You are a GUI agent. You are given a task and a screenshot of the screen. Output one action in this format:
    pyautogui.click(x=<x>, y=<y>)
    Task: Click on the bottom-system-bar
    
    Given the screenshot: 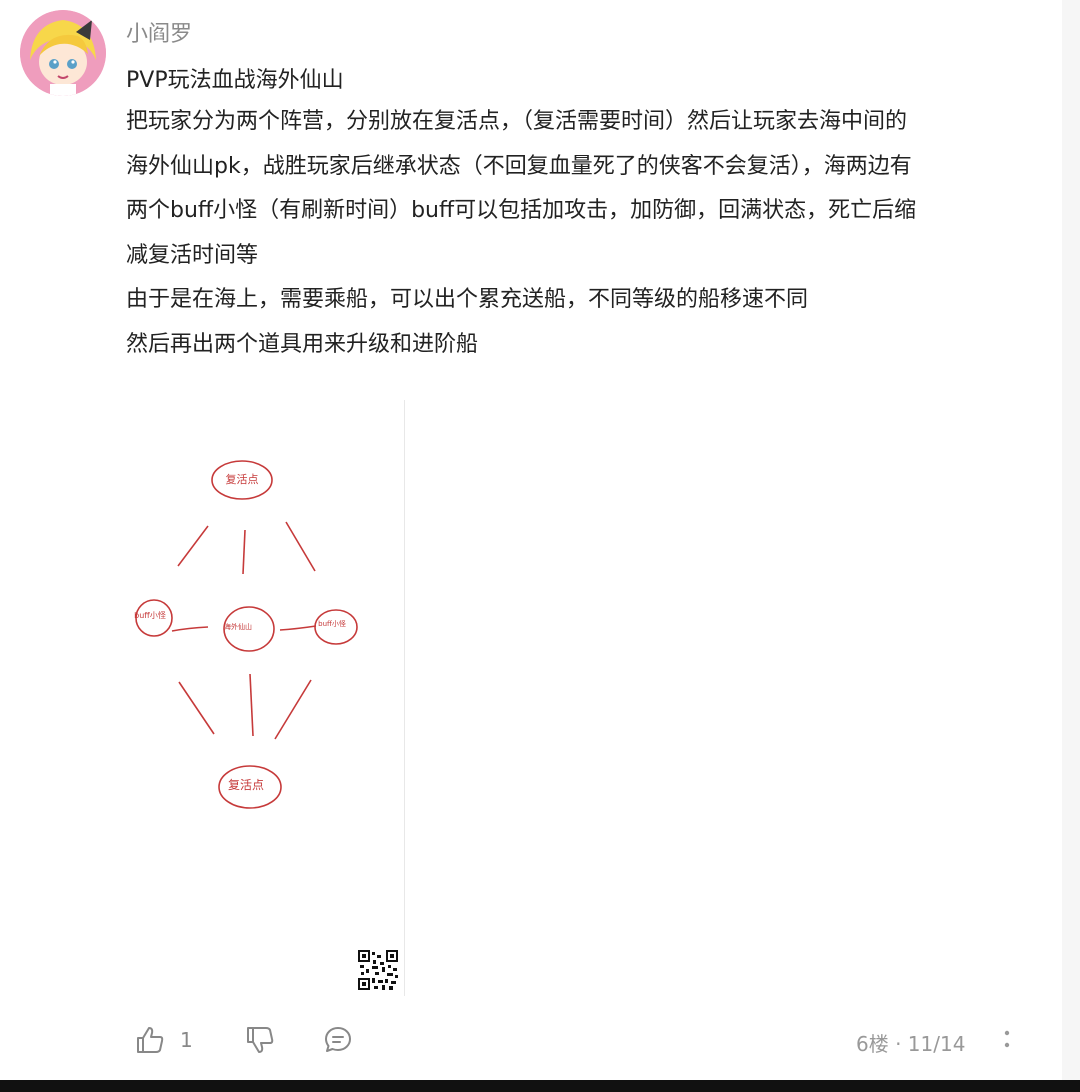 What is the action you would take?
    pyautogui.click(x=540, y=1086)
    